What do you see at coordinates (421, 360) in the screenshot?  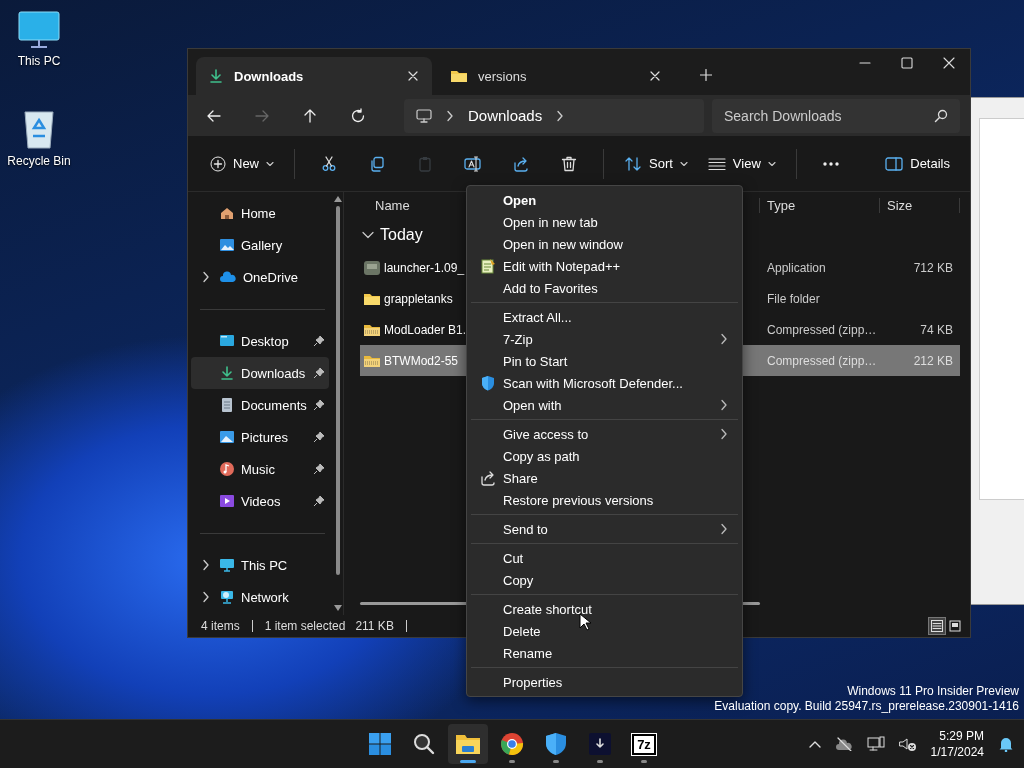 I see `file-name: BTWMod2-55` at bounding box center [421, 360].